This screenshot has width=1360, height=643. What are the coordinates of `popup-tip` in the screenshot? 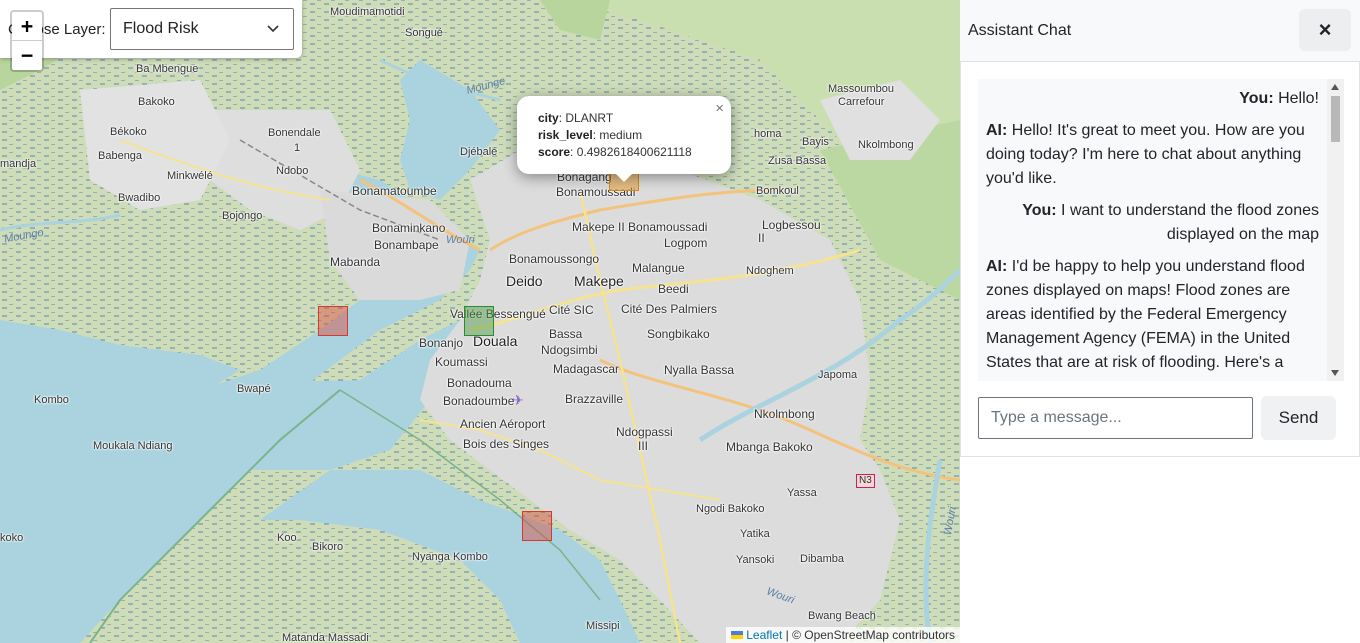 It's located at (624, 177).